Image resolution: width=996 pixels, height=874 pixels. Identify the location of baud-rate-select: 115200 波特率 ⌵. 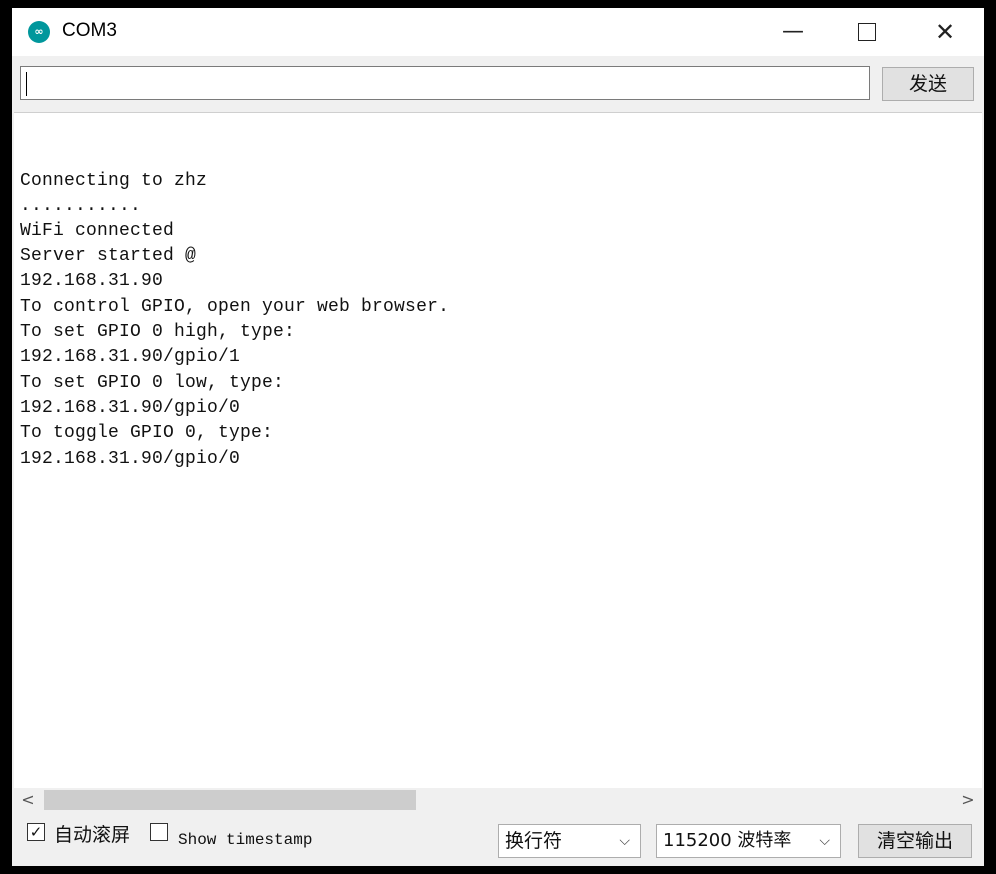
(748, 841).